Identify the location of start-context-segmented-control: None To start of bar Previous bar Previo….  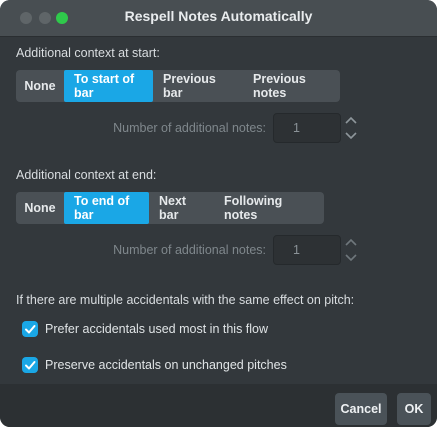
(178, 86).